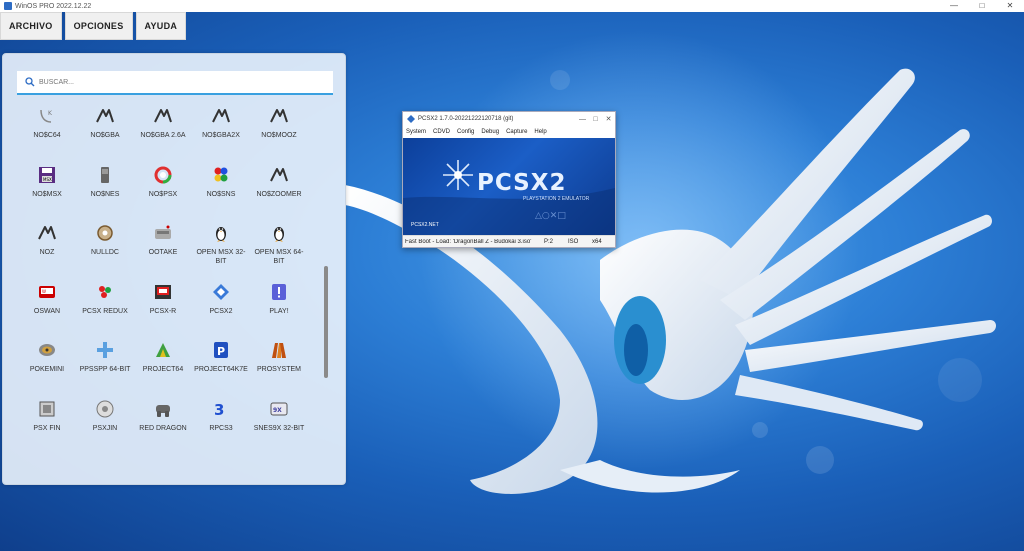  I want to click on pcsx2-minimize-button: —, so click(582, 119).